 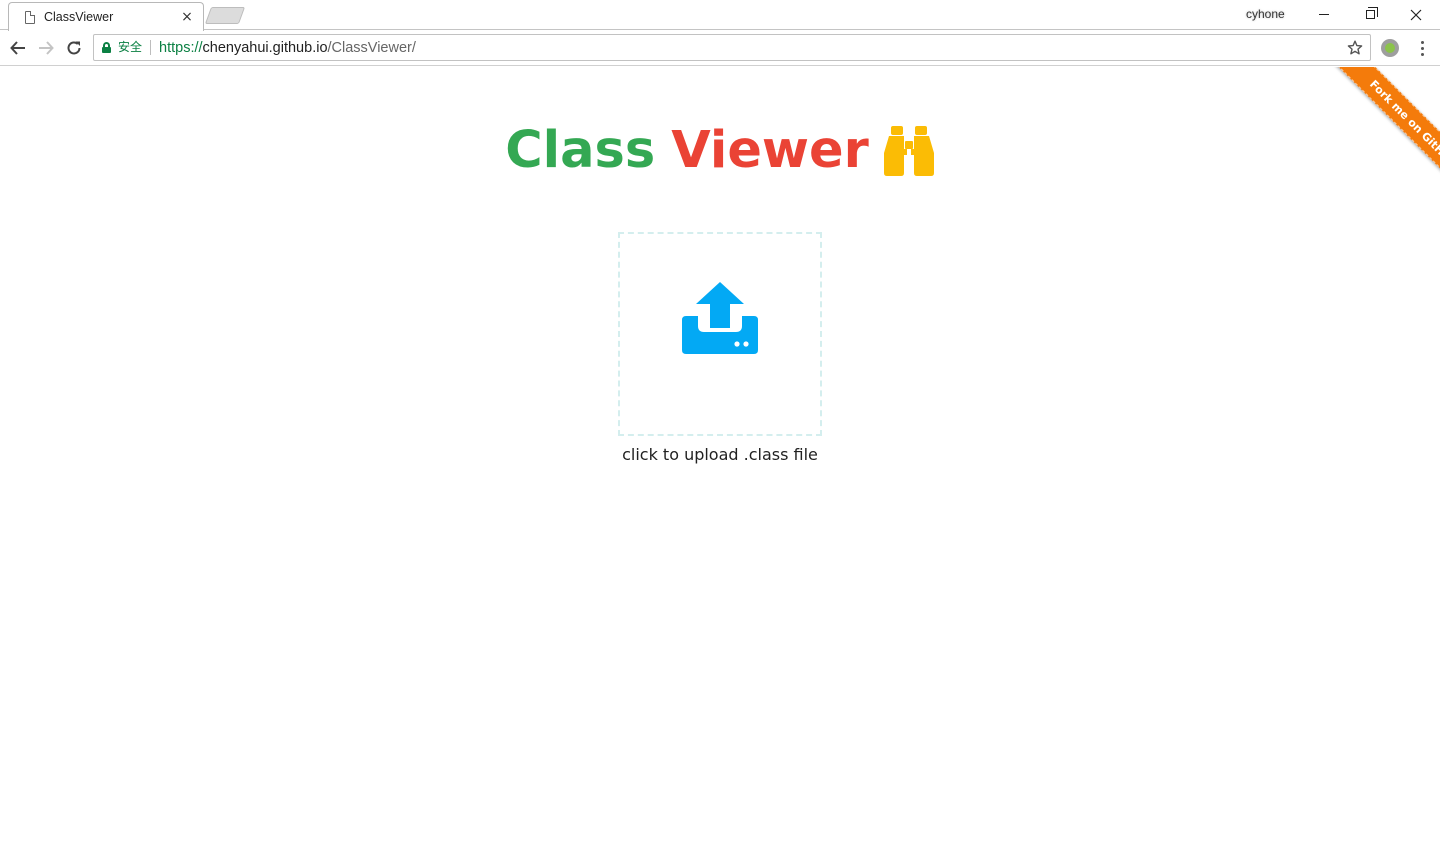 I want to click on new-tab-button, so click(x=225, y=15).